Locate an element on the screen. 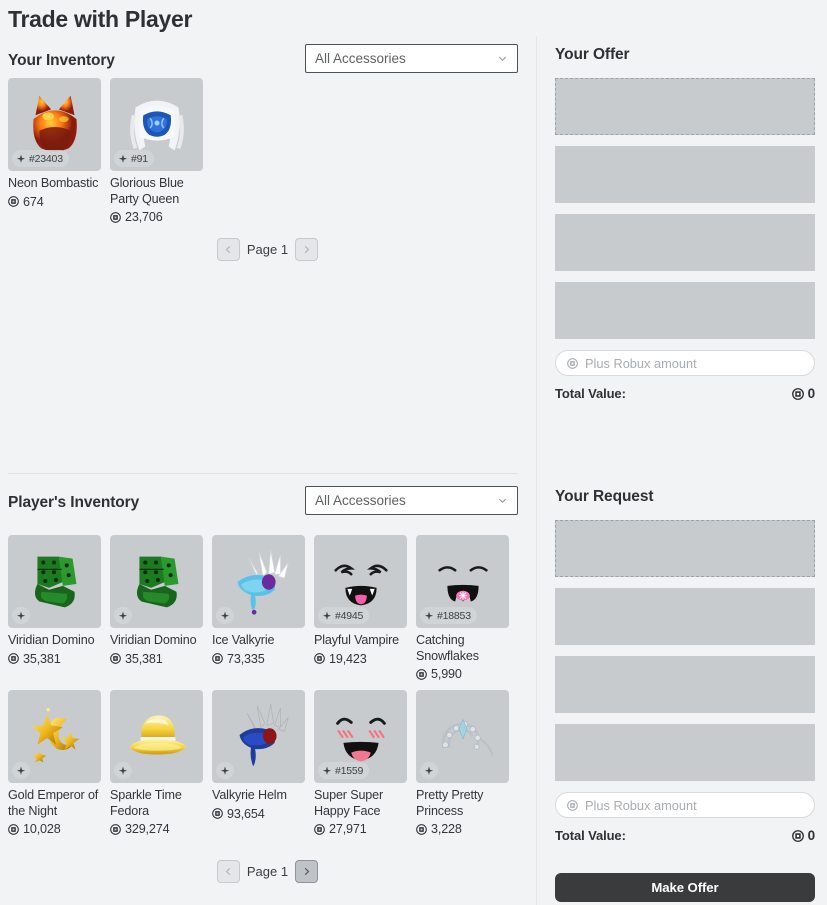 The height and width of the screenshot is (905, 827). item-price: 93,654 is located at coordinates (258, 814).